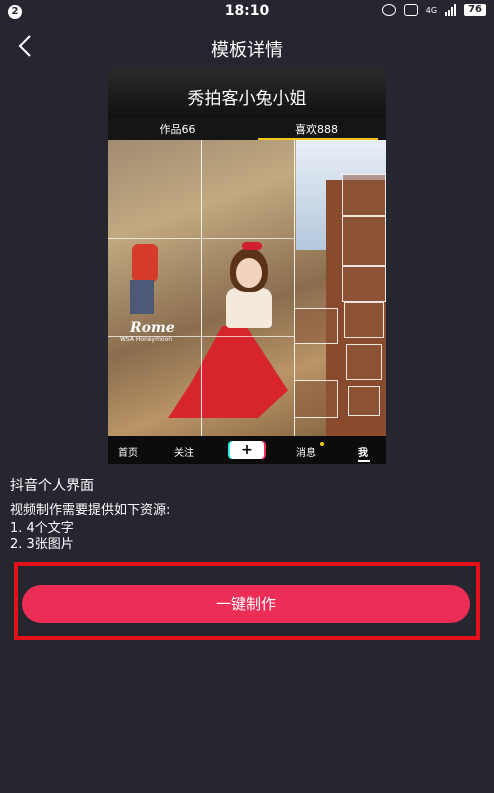  I want to click on status-bar: 2 18:10 4G 76, so click(247, 12).